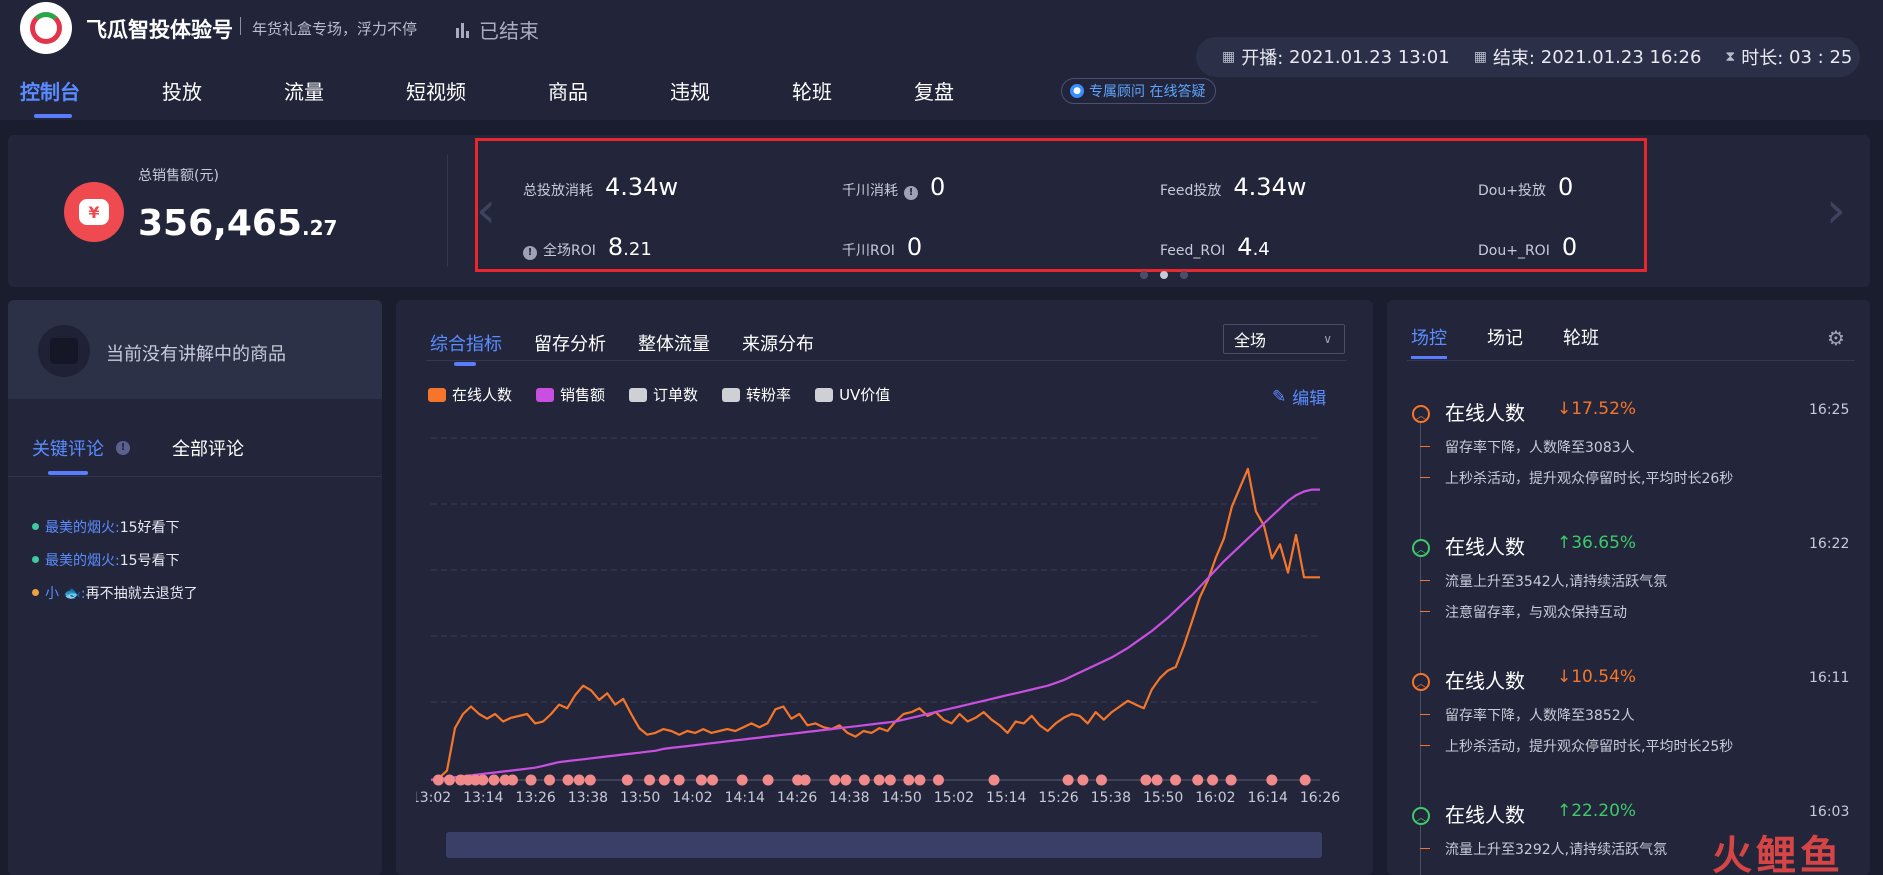 This screenshot has width=1883, height=875. What do you see at coordinates (1514, 58) in the screenshot?
I see `end-label: 结束:` at bounding box center [1514, 58].